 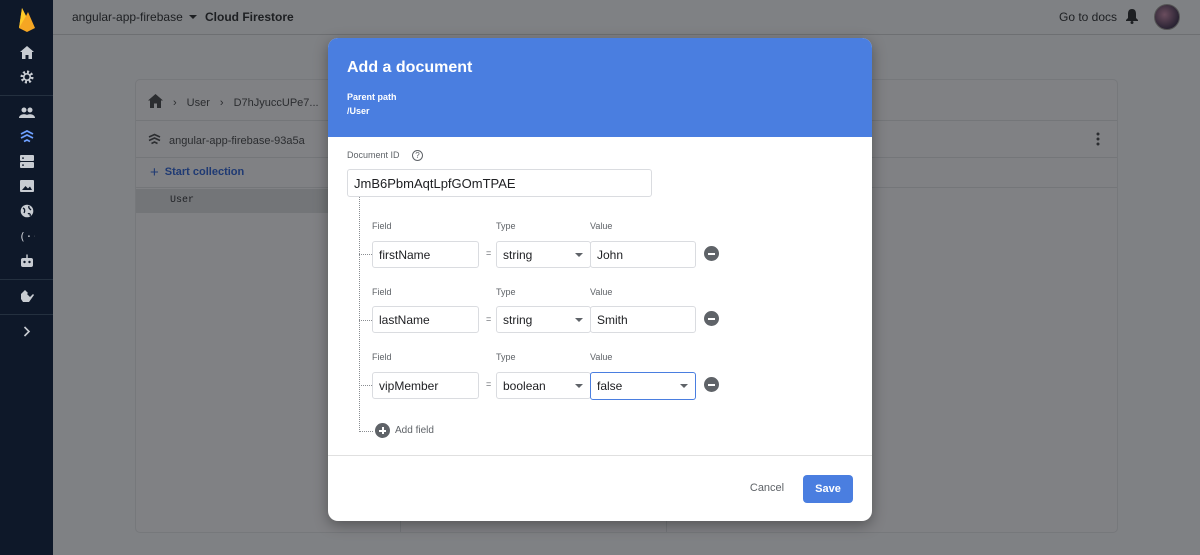 I want to click on avatar, so click(x=1167, y=17).